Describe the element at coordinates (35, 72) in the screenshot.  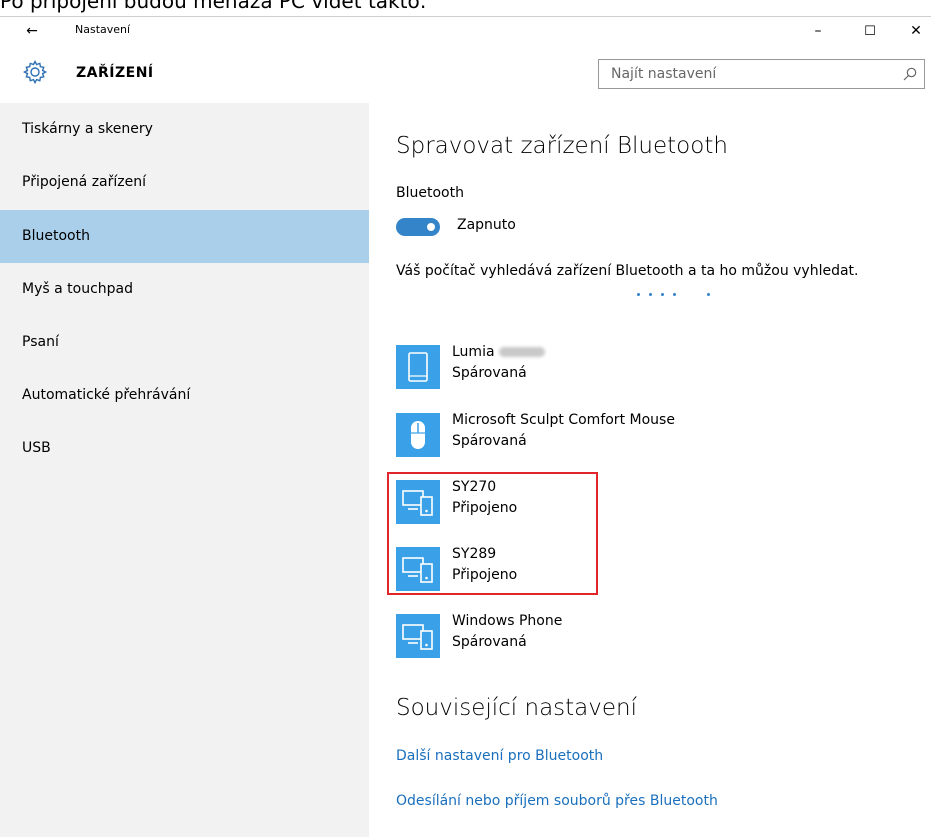
I see `gear-icon` at that location.